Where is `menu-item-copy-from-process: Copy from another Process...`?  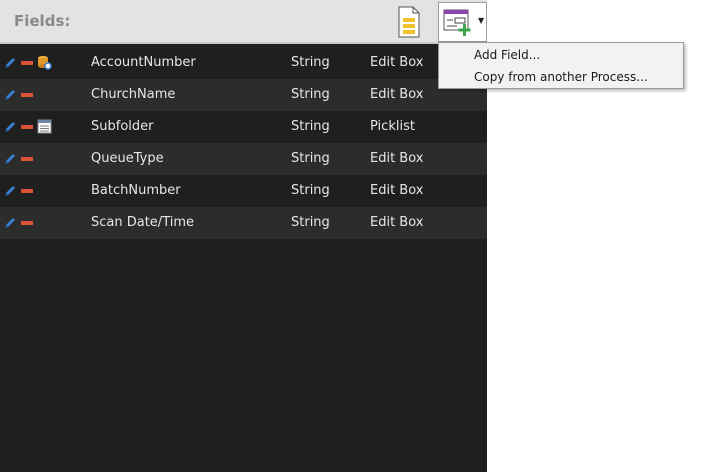 menu-item-copy-from-process: Copy from another Process... is located at coordinates (561, 77).